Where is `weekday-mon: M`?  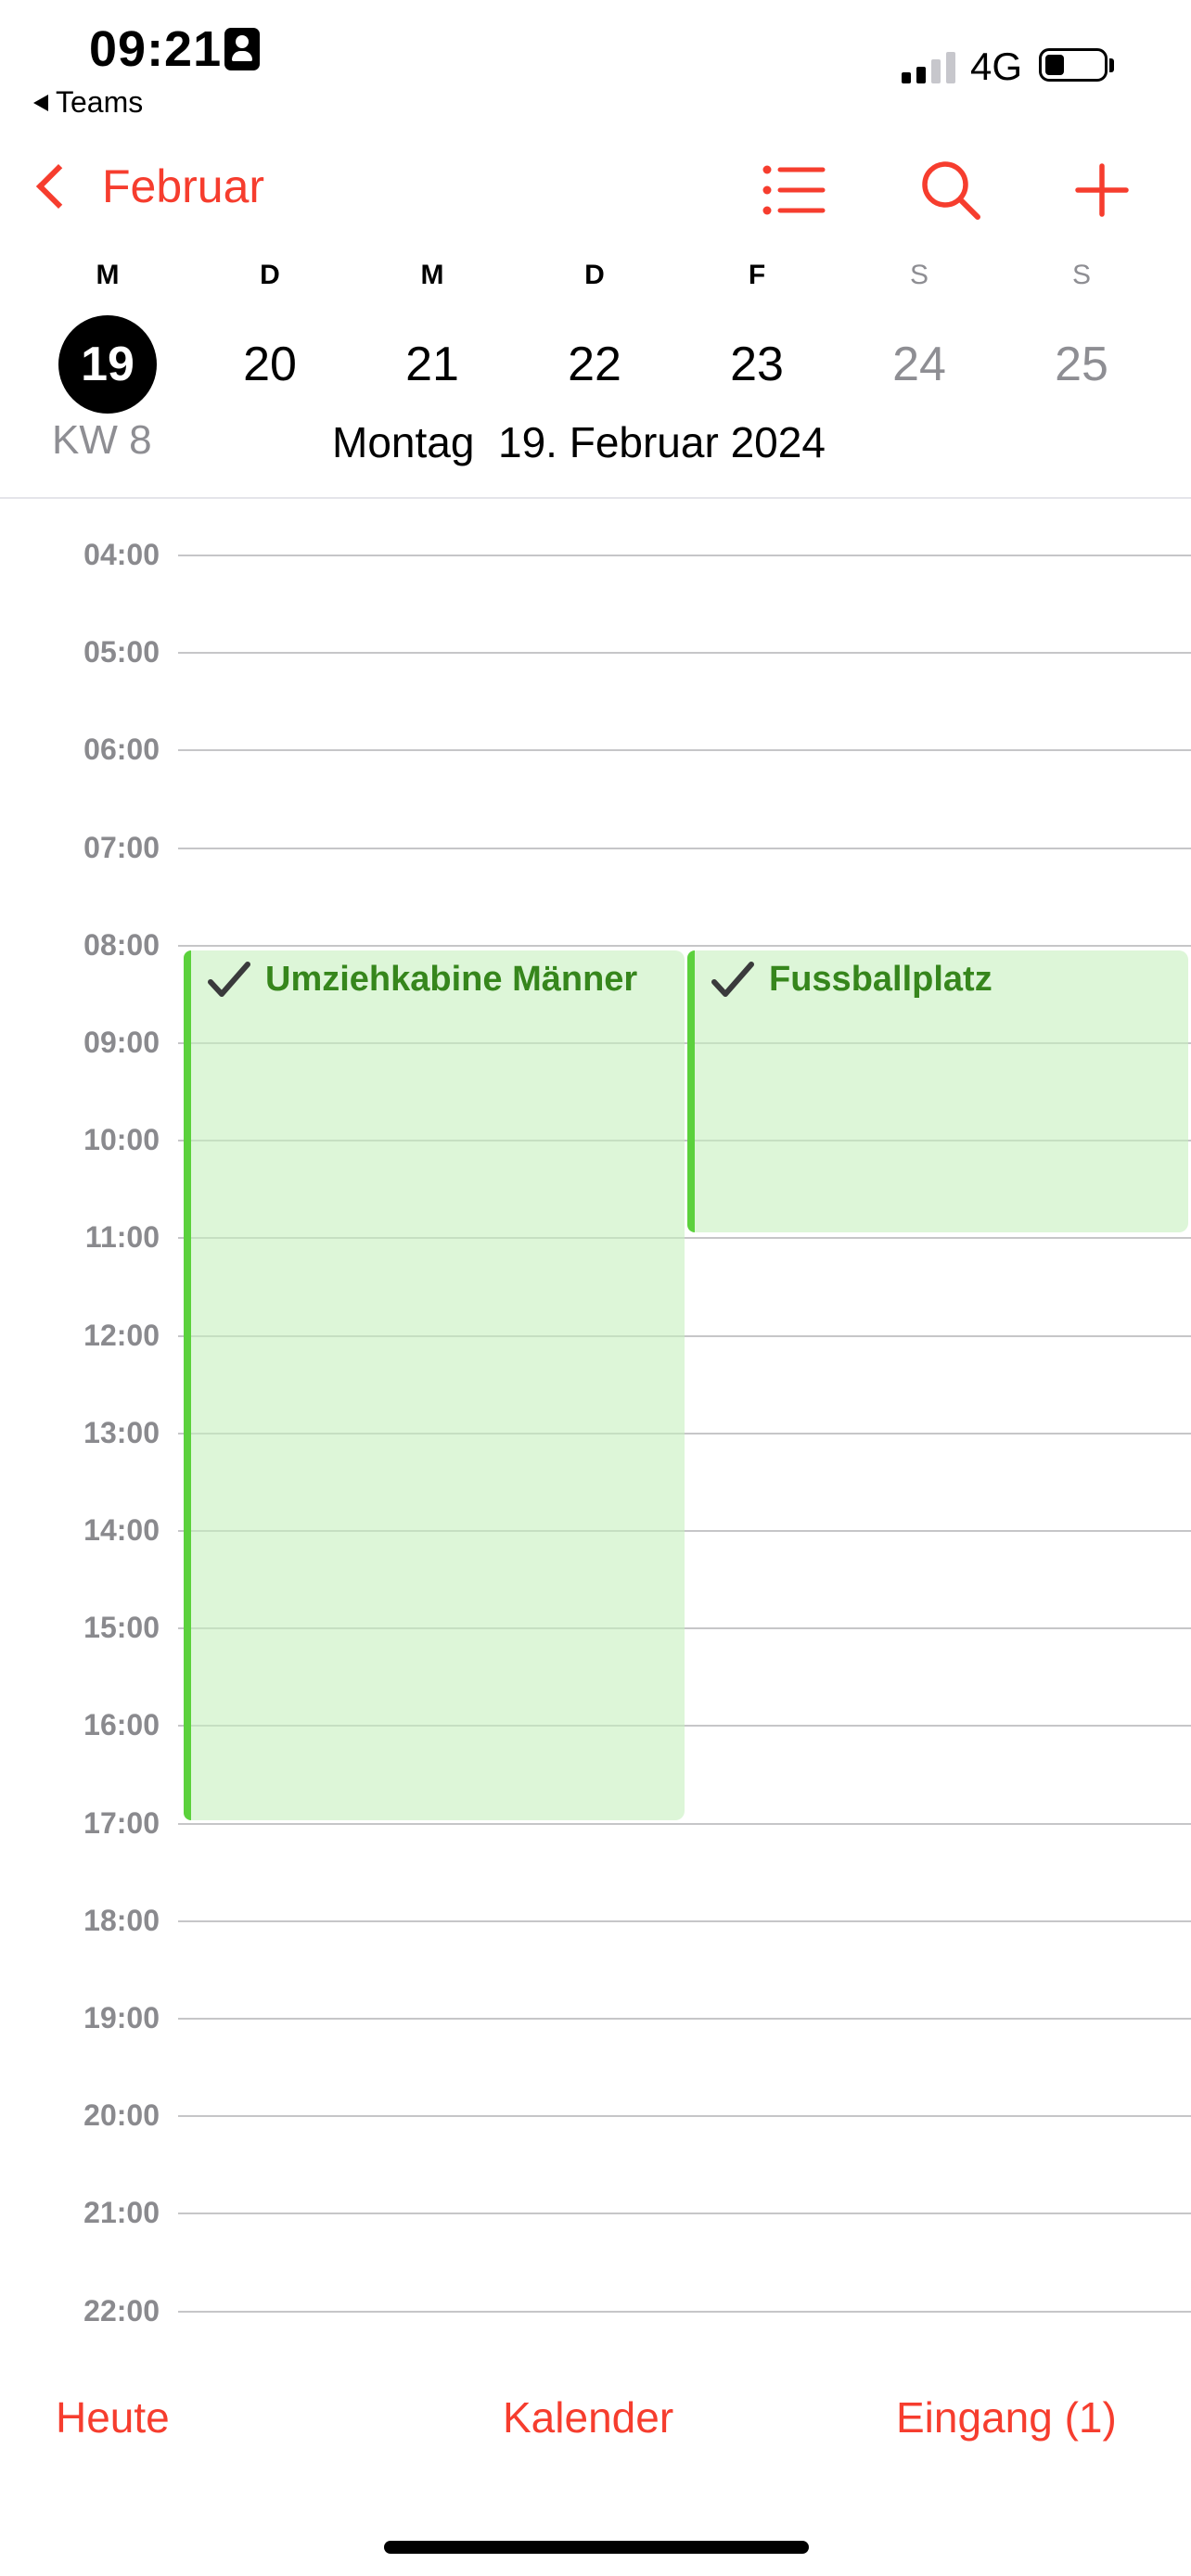
weekday-mon: M is located at coordinates (108, 275).